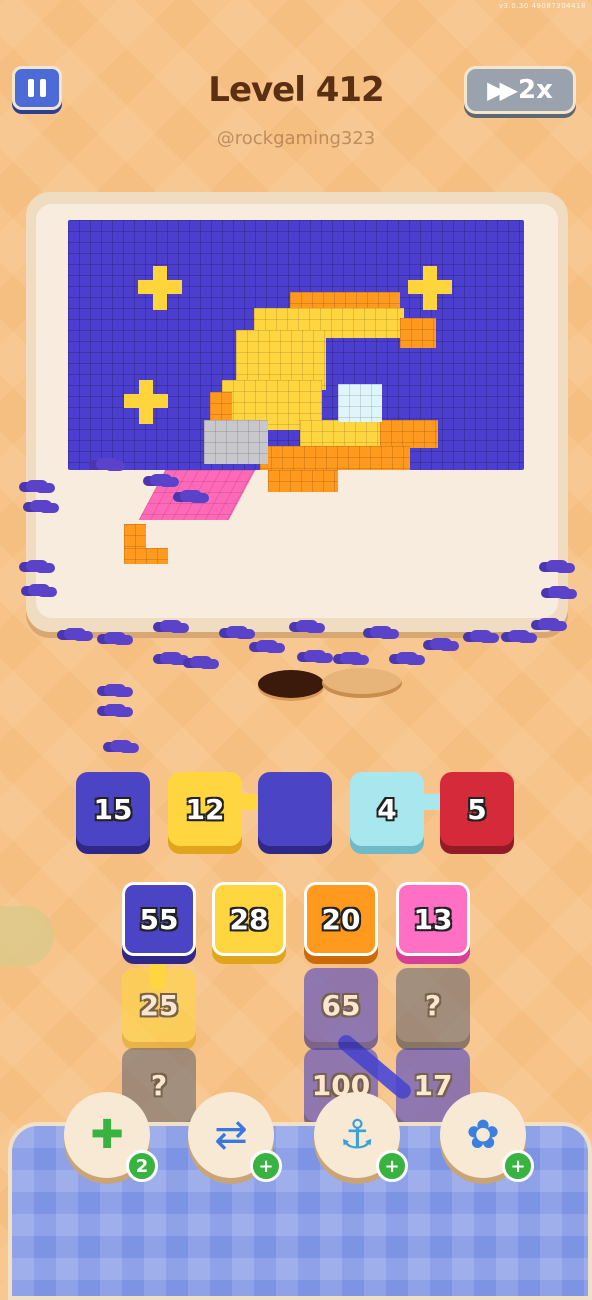  Describe the element at coordinates (27, 936) in the screenshot. I see `leaf-decoration` at that location.